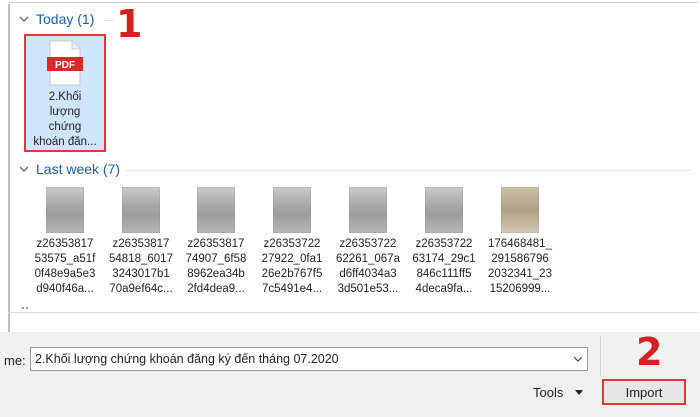 This screenshot has height=417, width=700. What do you see at coordinates (65, 65) in the screenshot?
I see `pdf-badge-text: PDF` at bounding box center [65, 65].